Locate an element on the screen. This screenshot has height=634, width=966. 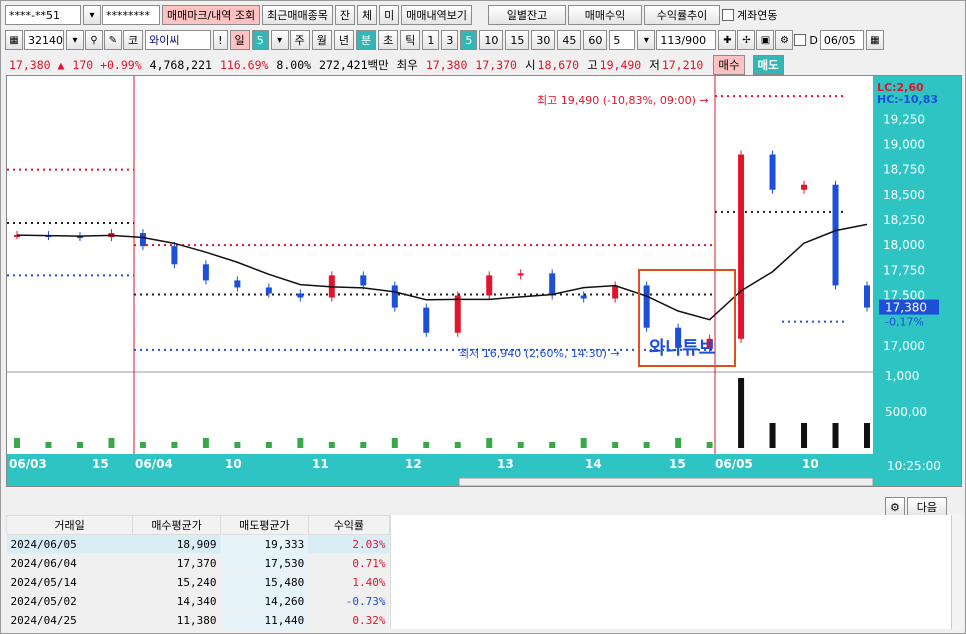
price-change: 170 +0.99% is located at coordinates (107, 65).